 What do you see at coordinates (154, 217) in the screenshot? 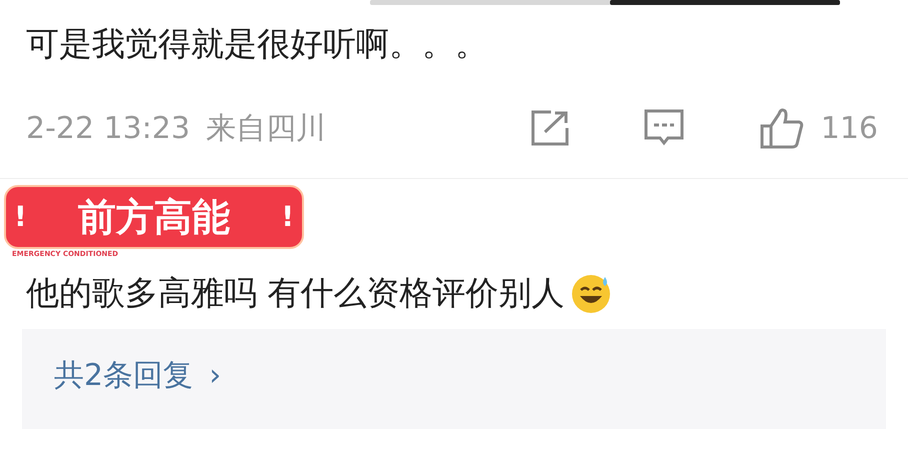
I see `sticker-title: 前方高能` at bounding box center [154, 217].